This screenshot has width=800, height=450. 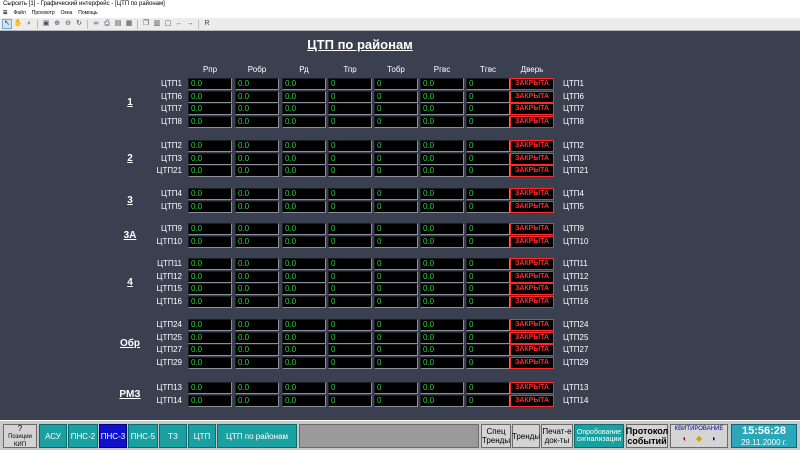 What do you see at coordinates (599, 436) in the screenshot?
I see `signal-test-button: Опробование сигнализации` at bounding box center [599, 436].